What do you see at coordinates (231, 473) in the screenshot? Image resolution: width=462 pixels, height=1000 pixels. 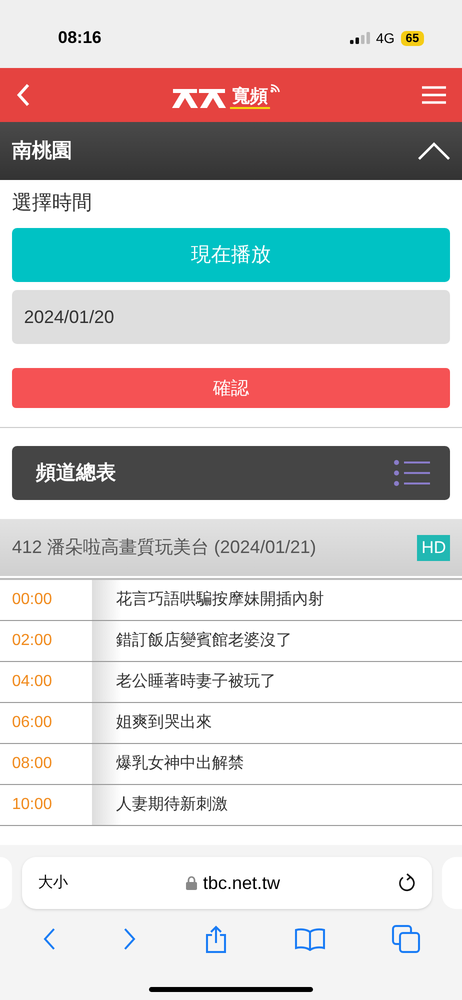 I see `channel-list-button: 頻道總表` at bounding box center [231, 473].